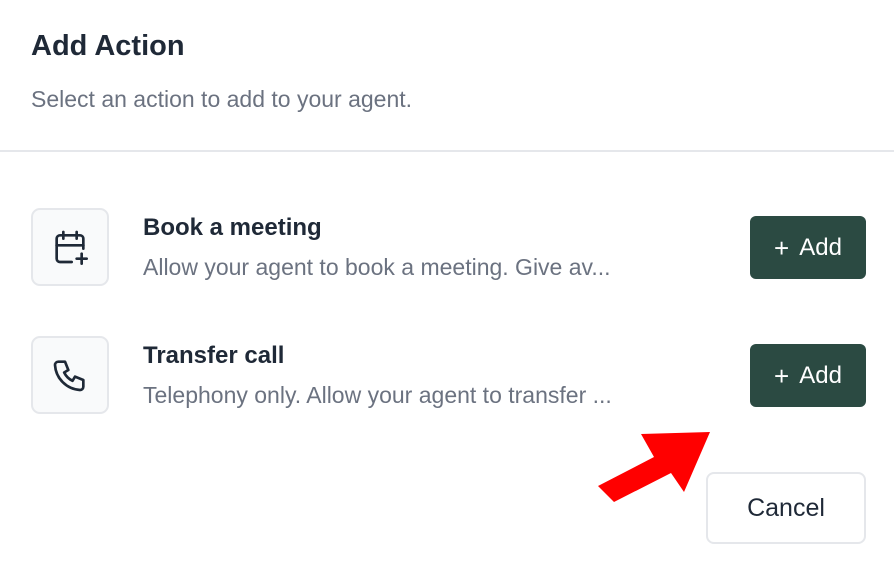 This screenshot has height=572, width=894. Describe the element at coordinates (214, 355) in the screenshot. I see `action-name: Transfer call` at that location.